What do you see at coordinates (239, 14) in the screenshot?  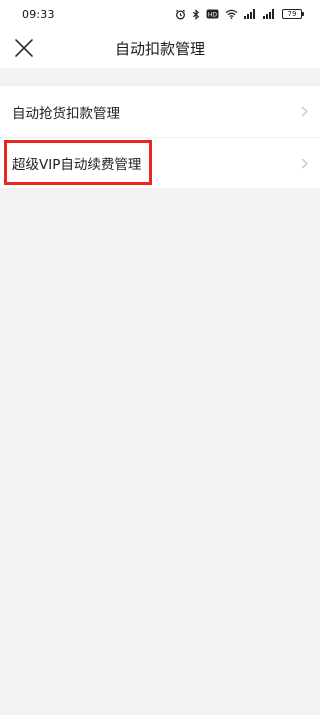 I see `status-icons: HD 79` at bounding box center [239, 14].